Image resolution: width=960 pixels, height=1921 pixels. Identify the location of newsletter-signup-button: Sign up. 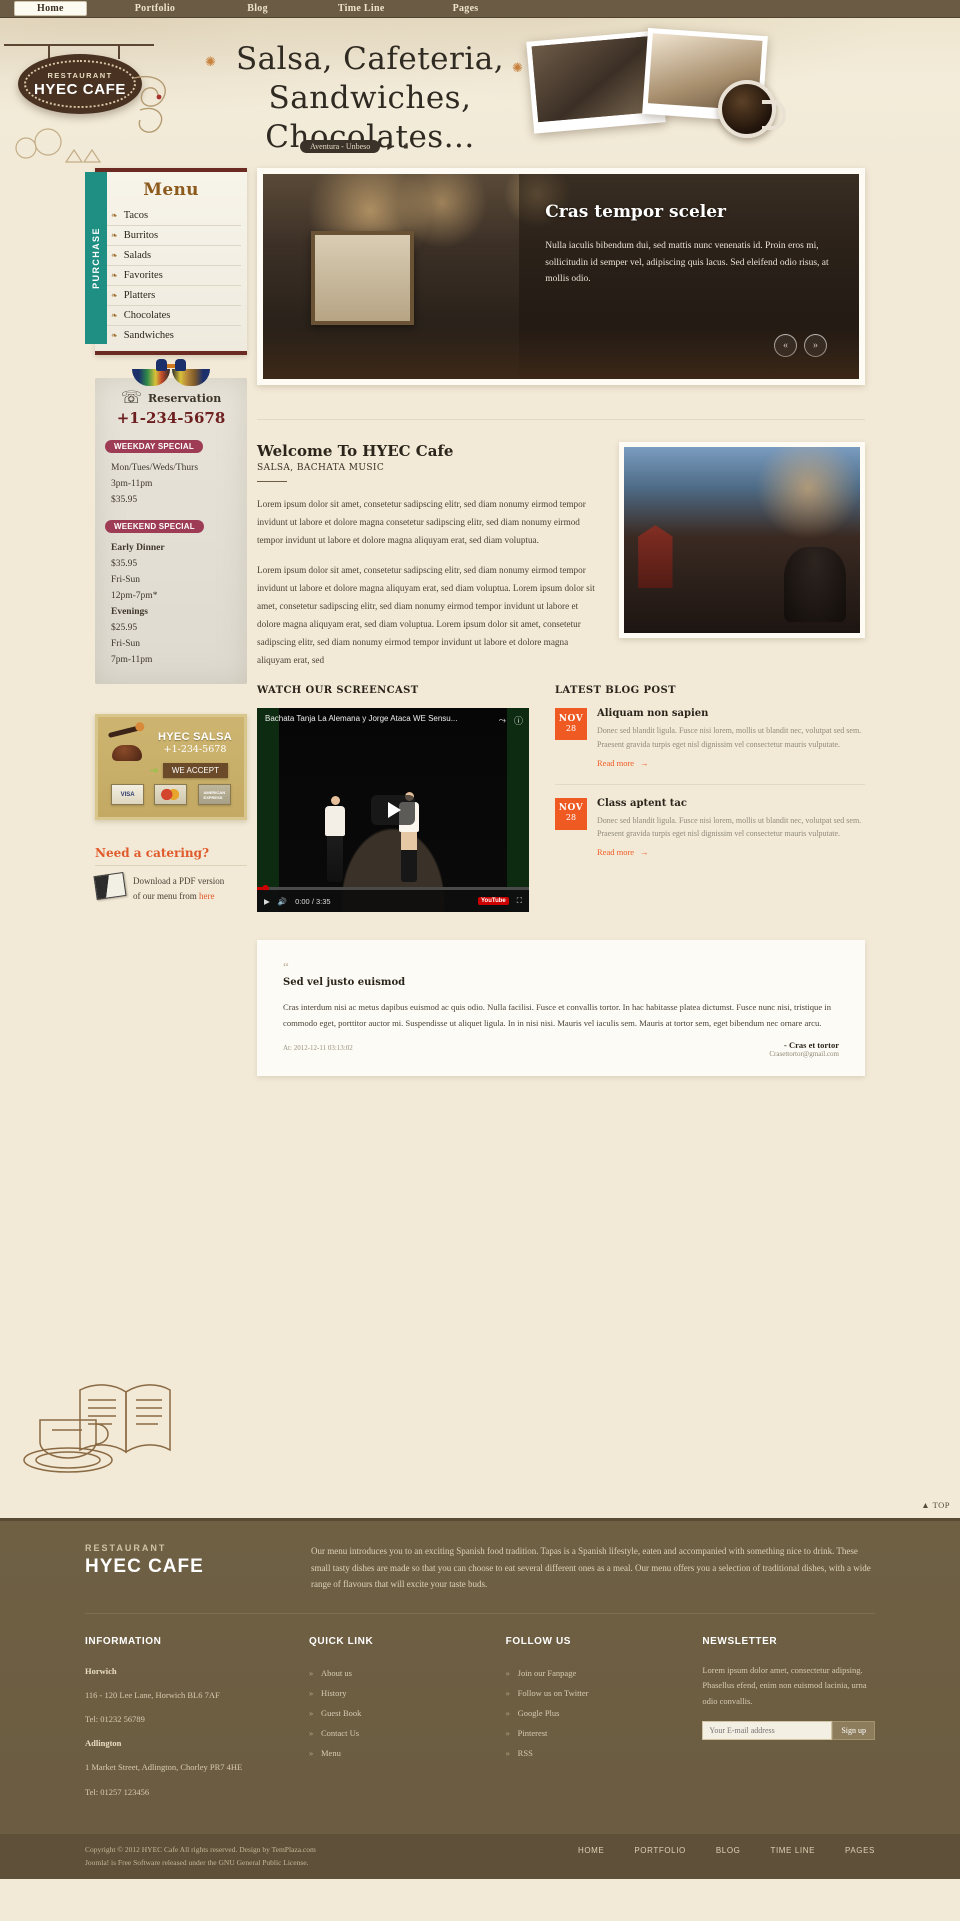
(854, 1730).